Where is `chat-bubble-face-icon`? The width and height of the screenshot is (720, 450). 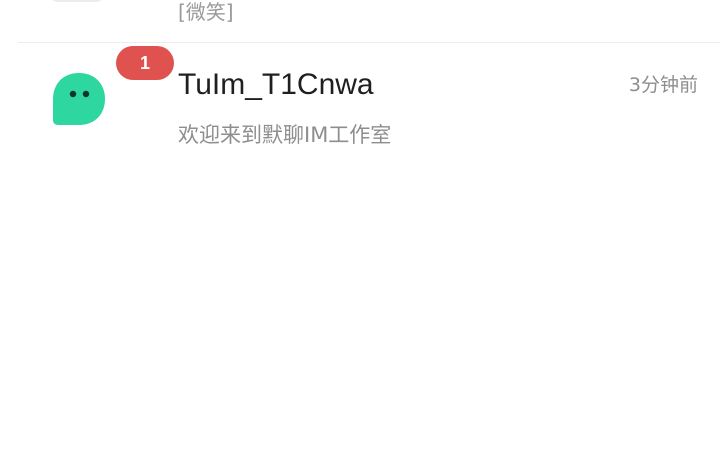
chat-bubble-face-icon is located at coordinates (79, 99).